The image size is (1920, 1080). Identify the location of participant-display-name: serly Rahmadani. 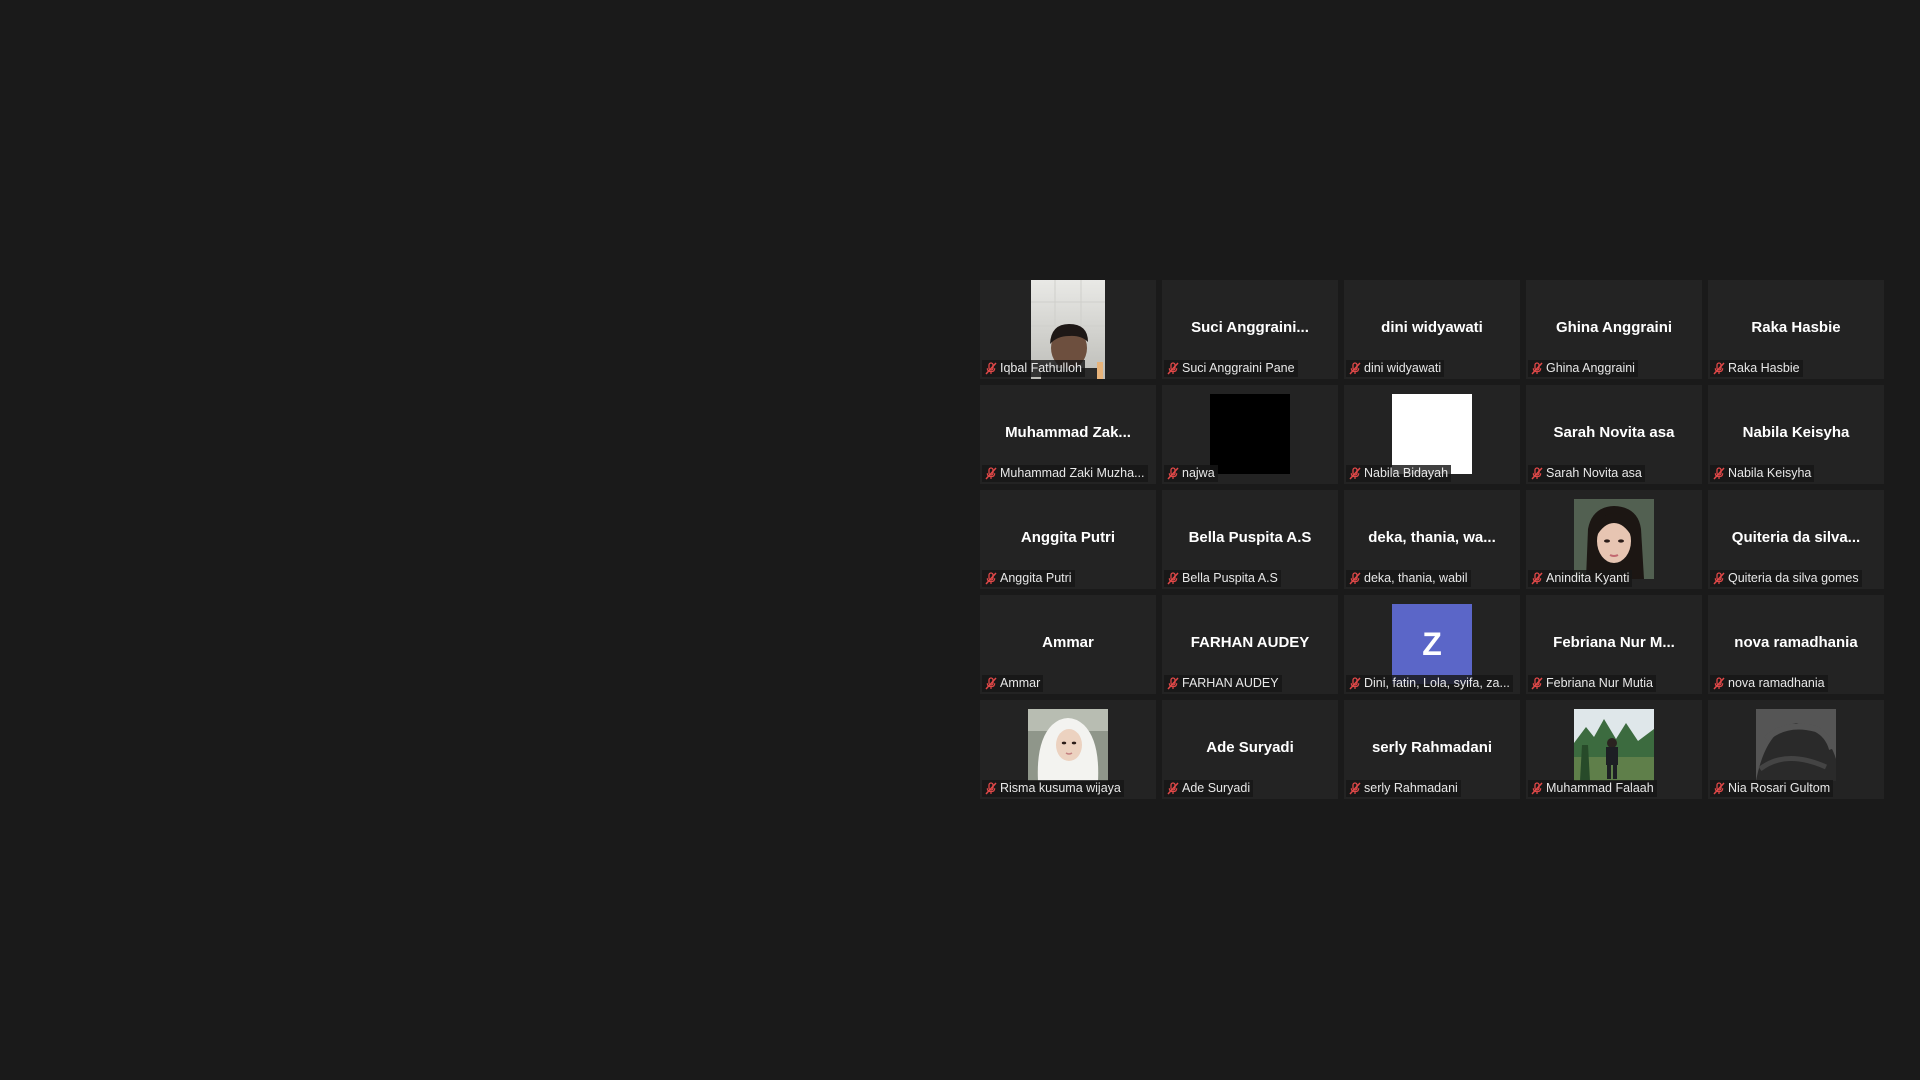
(1432, 747).